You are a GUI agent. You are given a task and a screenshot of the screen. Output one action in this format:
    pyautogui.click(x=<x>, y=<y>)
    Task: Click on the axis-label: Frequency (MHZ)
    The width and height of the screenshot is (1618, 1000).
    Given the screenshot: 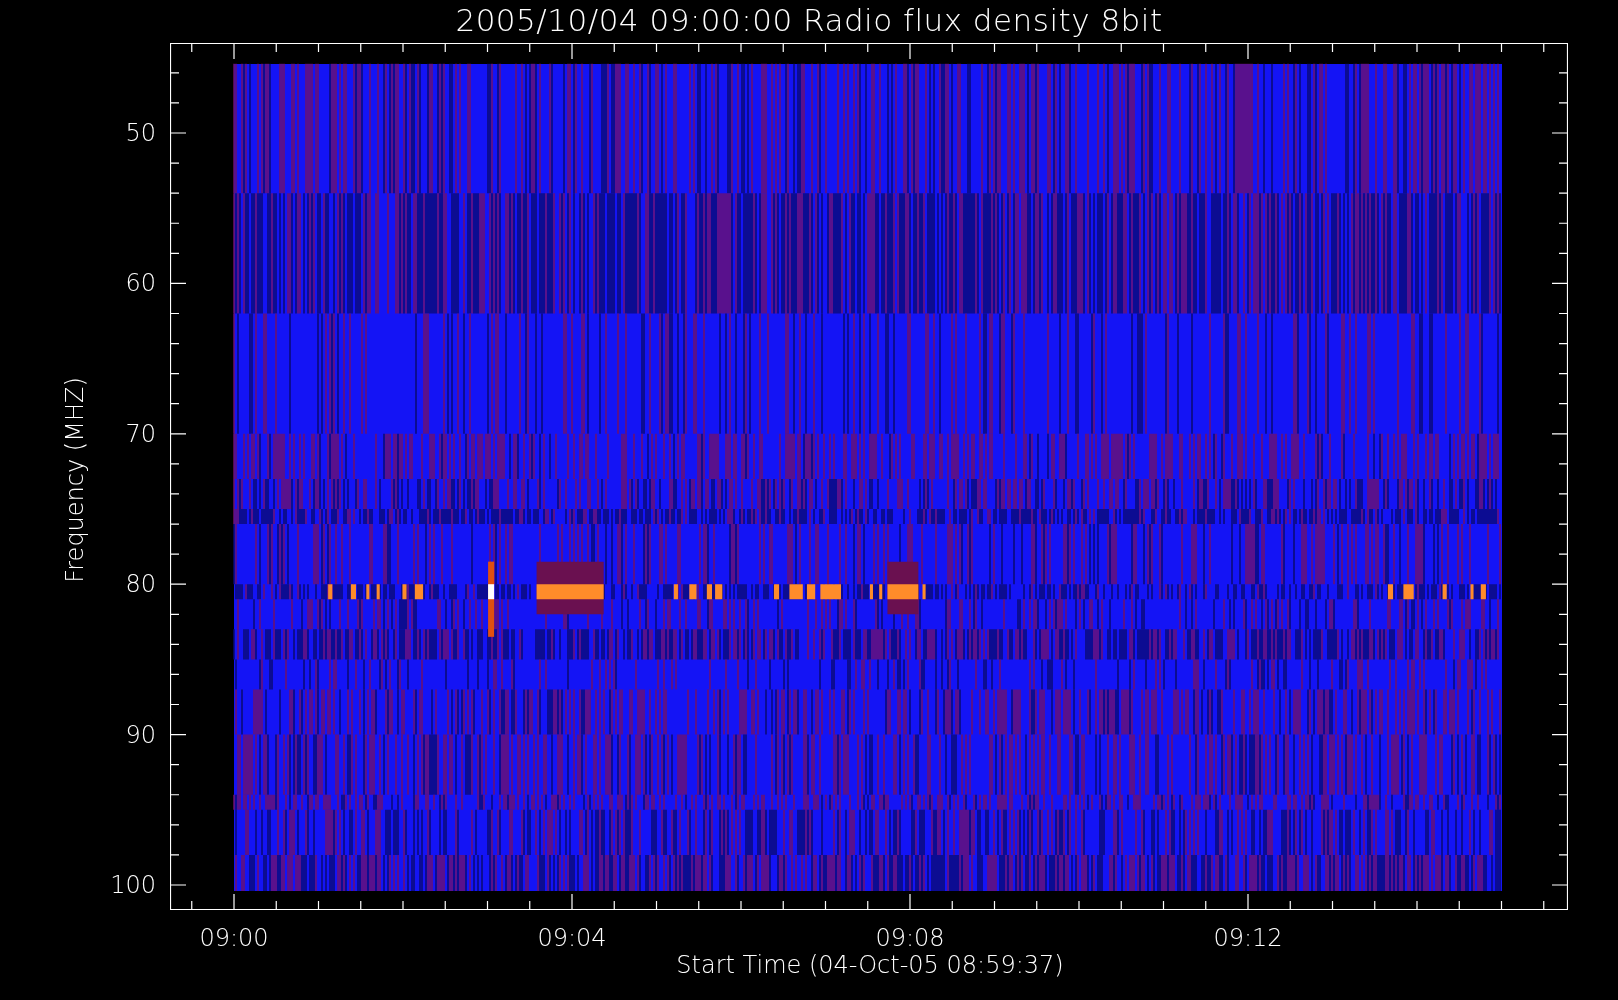 What is the action you would take?
    pyautogui.click(x=75, y=480)
    